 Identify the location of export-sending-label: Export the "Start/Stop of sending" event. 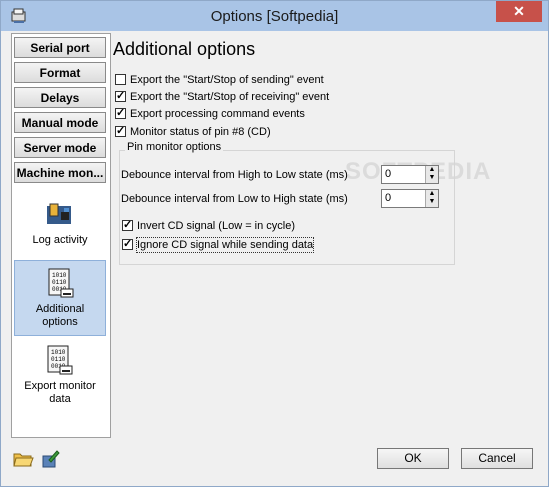
(227, 80).